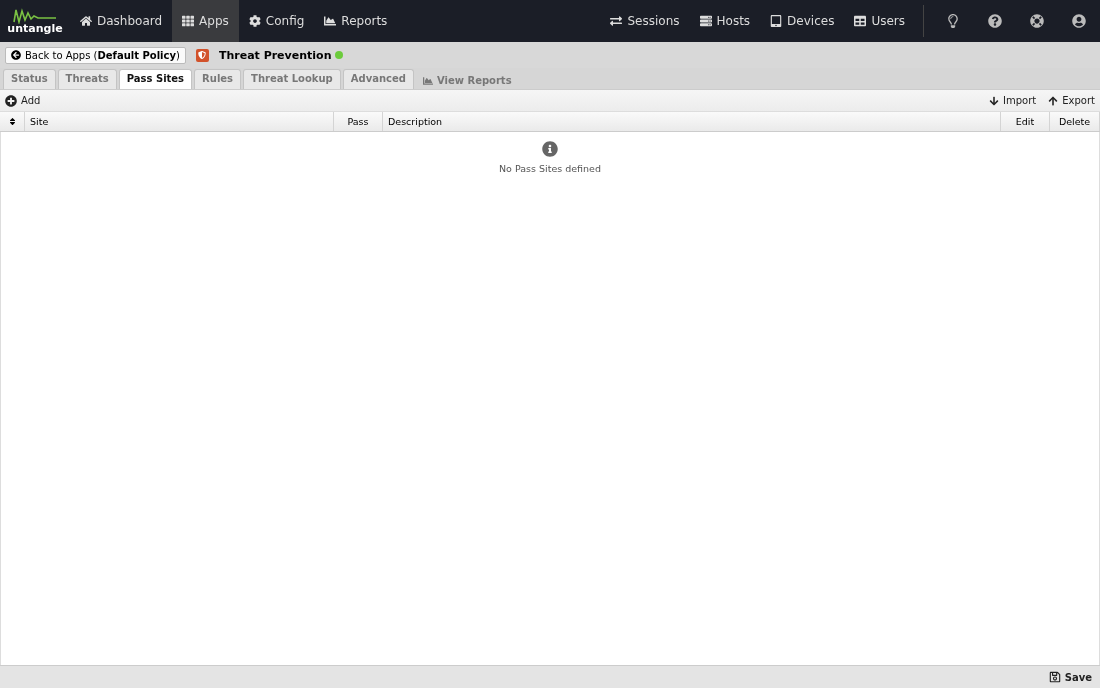  I want to click on sort-icon, so click(12, 121).